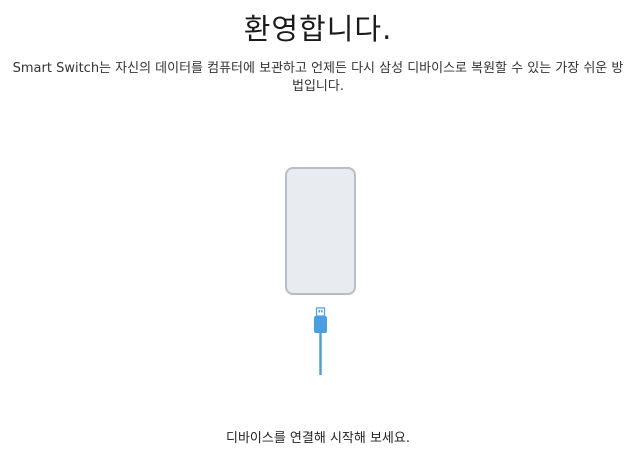 The image size is (636, 457). Describe the element at coordinates (320, 341) in the screenshot. I see `usb-cable-icon` at that location.